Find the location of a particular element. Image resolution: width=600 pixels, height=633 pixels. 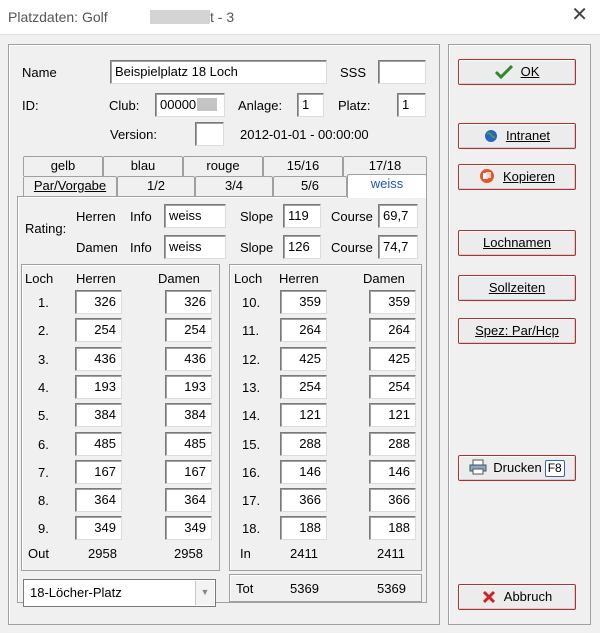

herren-distance-field: 326 is located at coordinates (98, 302).